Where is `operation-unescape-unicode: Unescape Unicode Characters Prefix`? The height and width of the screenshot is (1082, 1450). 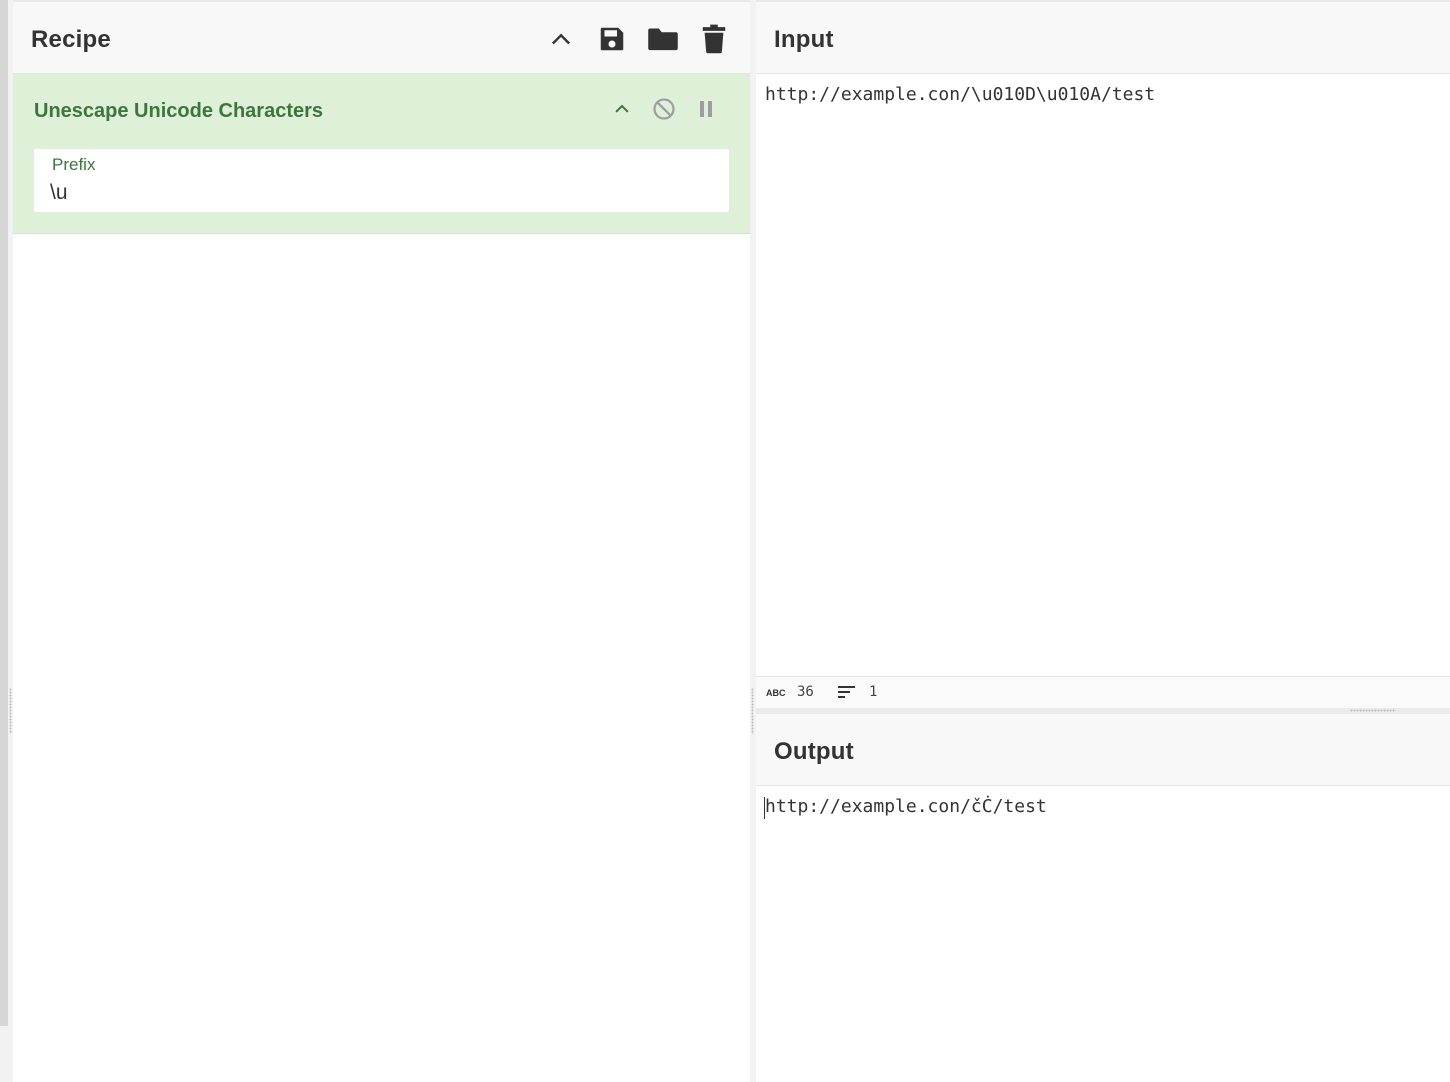 operation-unescape-unicode: Unescape Unicode Characters Prefix is located at coordinates (381, 154).